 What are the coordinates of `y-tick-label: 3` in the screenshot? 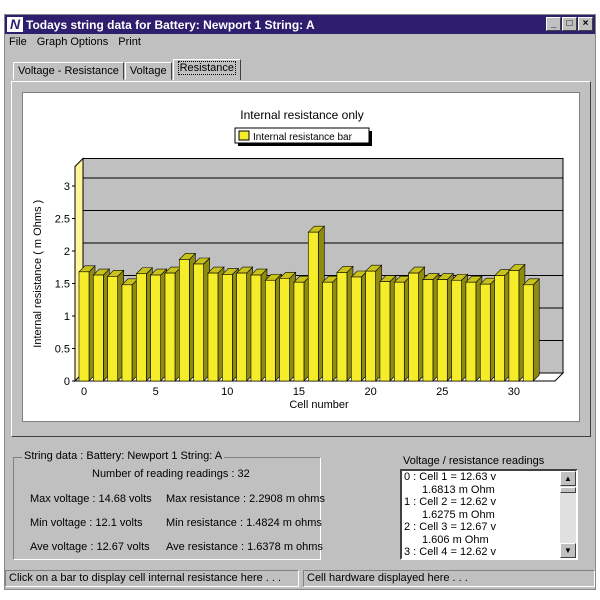 It's located at (67, 187).